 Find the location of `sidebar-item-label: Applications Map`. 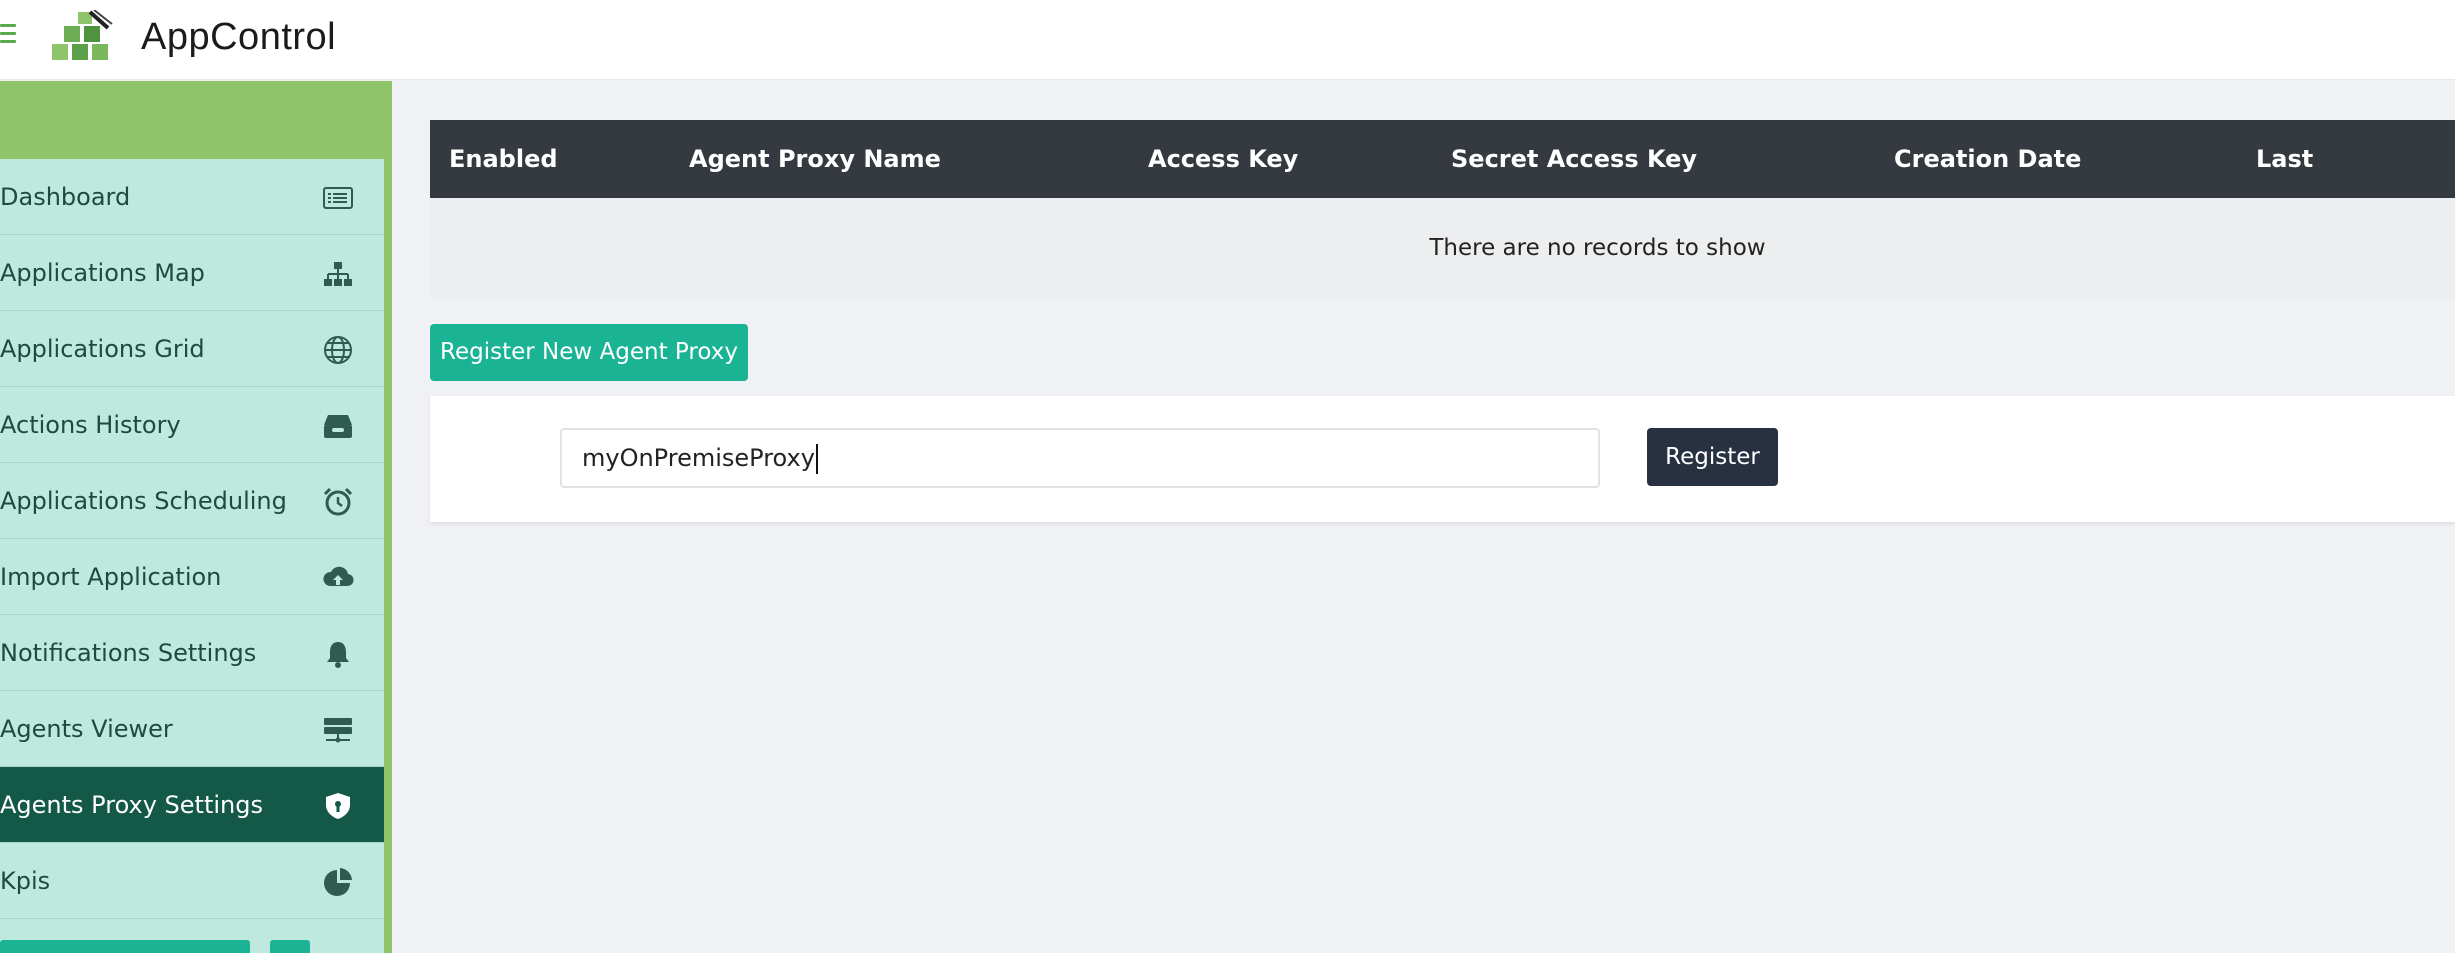

sidebar-item-label: Applications Map is located at coordinates (102, 273).